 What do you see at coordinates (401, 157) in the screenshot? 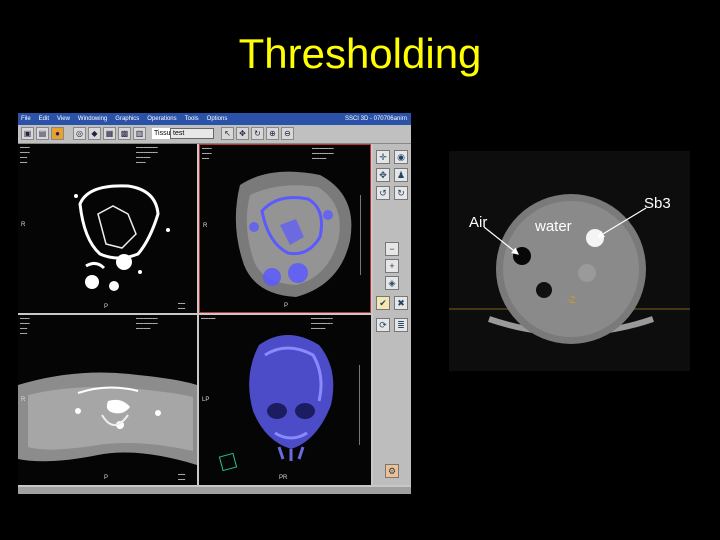
I see `target-icon: ◉` at bounding box center [401, 157].